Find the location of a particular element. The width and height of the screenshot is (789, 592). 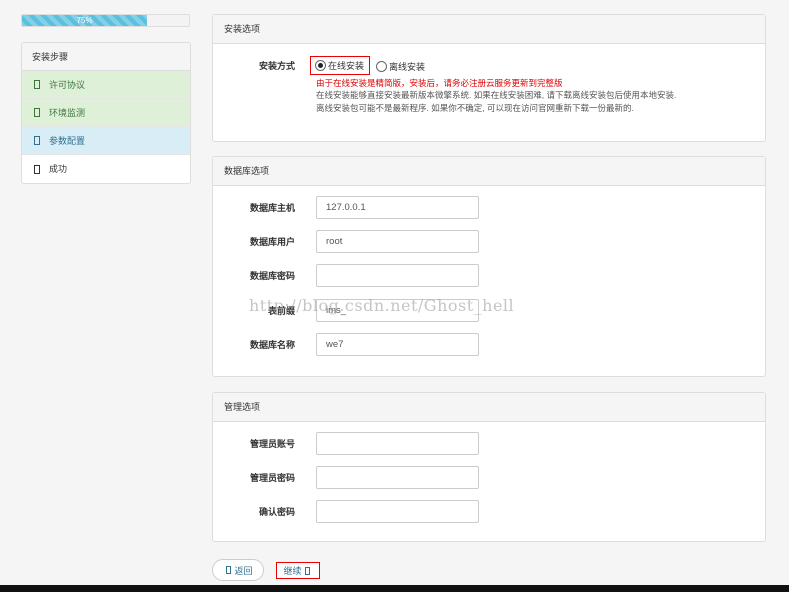

install-steps: 安装步骤 许可协议 环境监测 参数配置 成功 is located at coordinates (106, 113).